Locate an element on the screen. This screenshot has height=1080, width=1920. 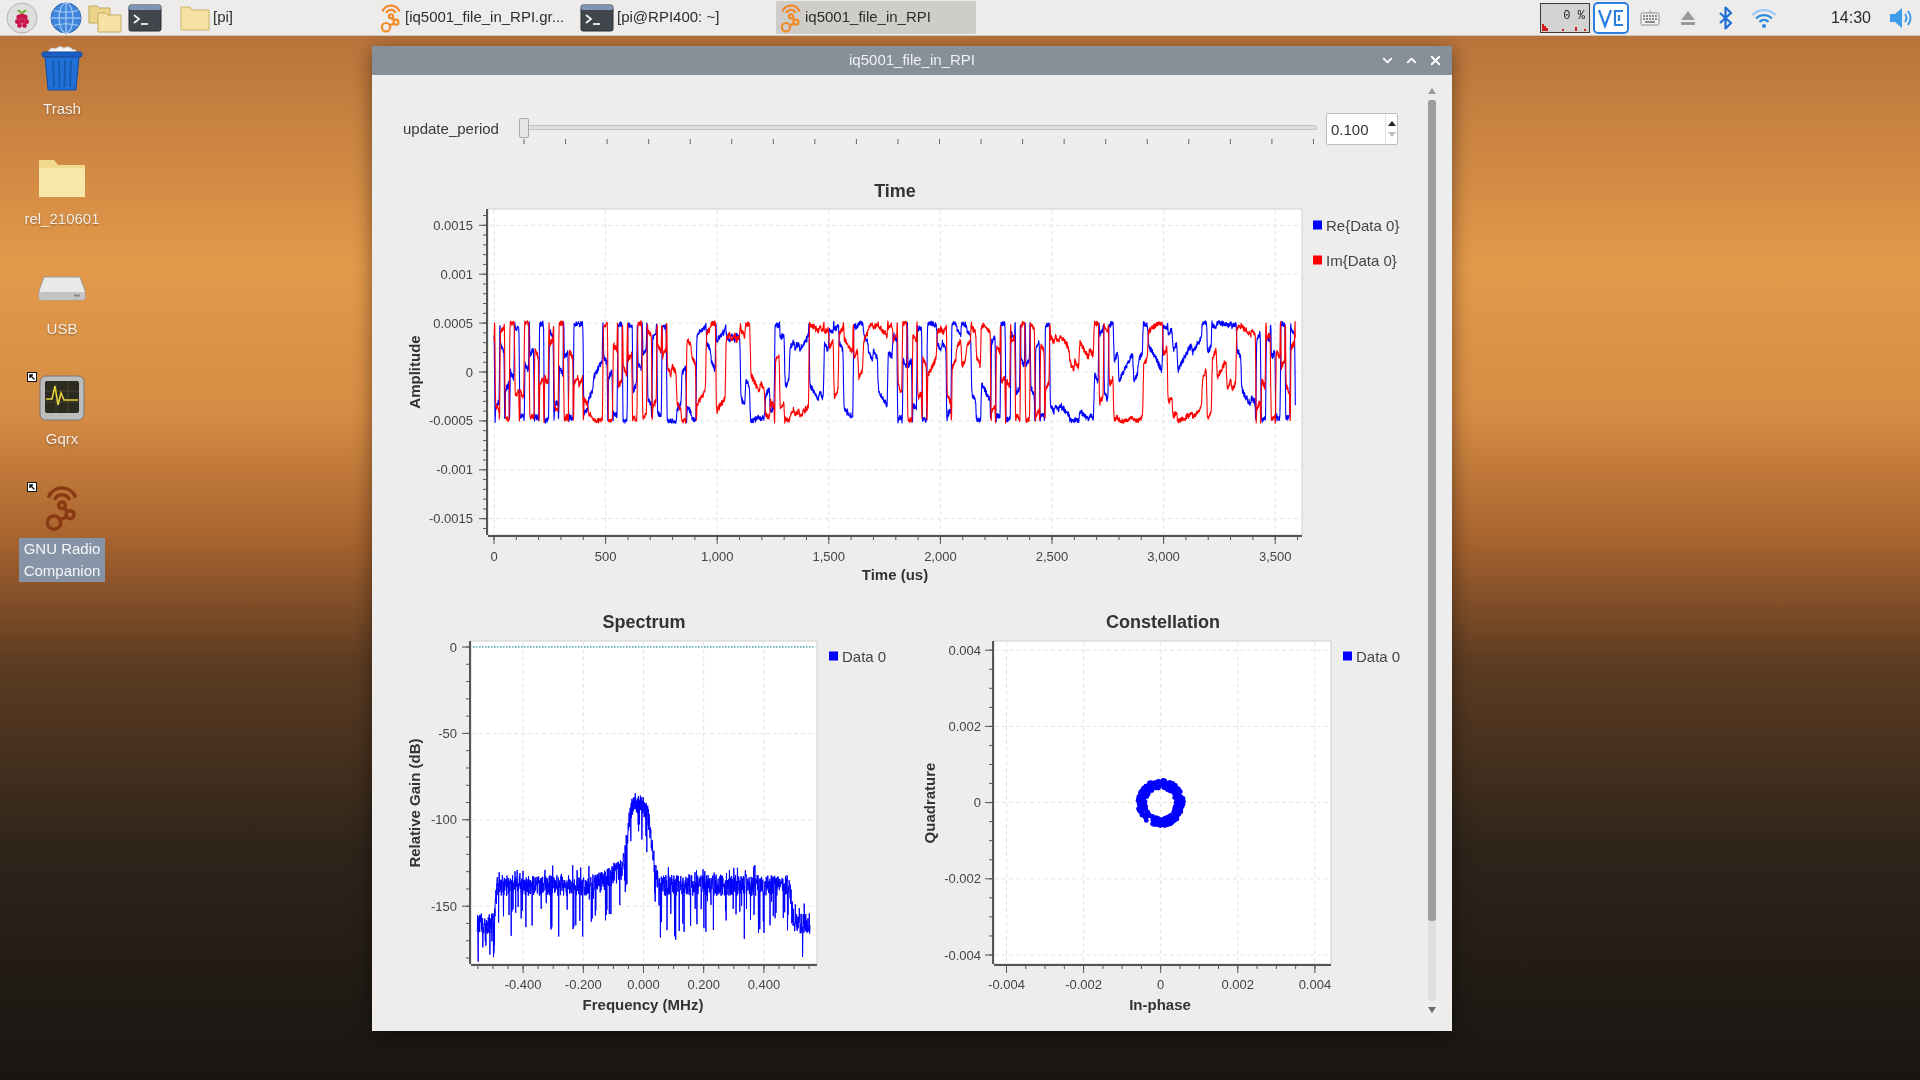
tick-label: 0.200 is located at coordinates (703, 984).